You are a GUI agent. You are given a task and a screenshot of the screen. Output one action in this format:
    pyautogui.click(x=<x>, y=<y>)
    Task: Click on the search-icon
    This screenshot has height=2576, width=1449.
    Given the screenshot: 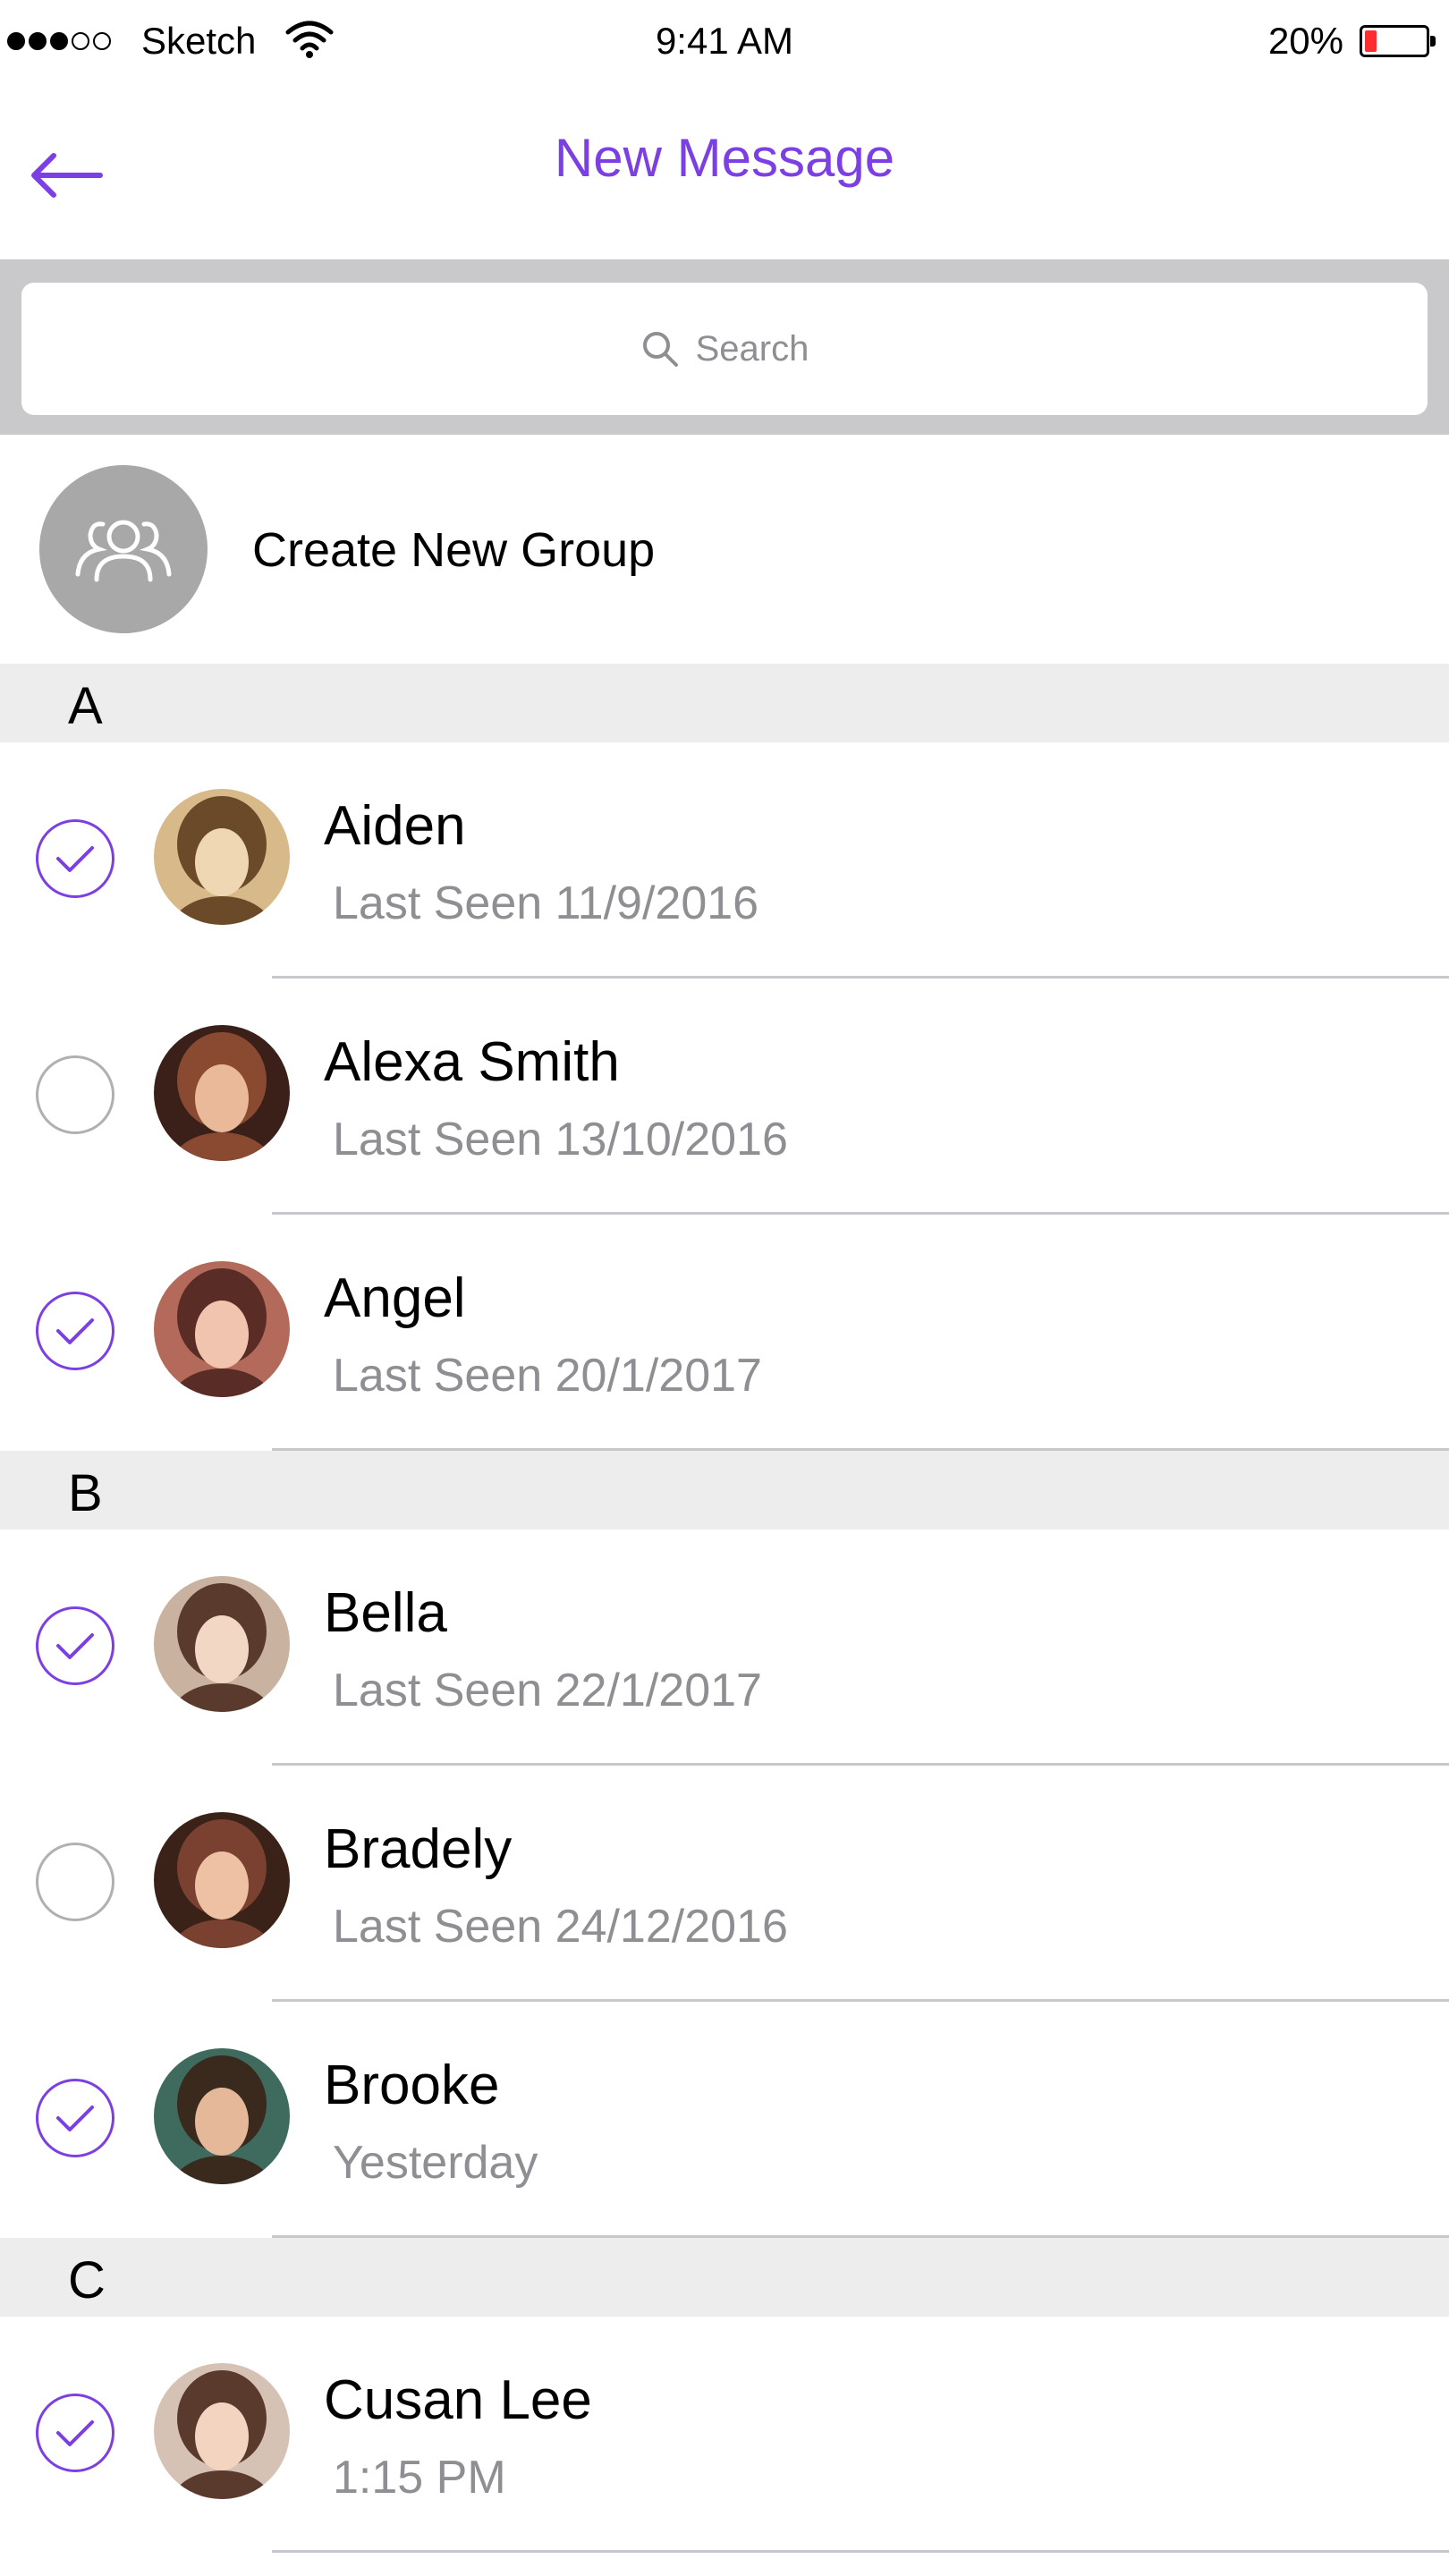 What is the action you would take?
    pyautogui.click(x=660, y=349)
    